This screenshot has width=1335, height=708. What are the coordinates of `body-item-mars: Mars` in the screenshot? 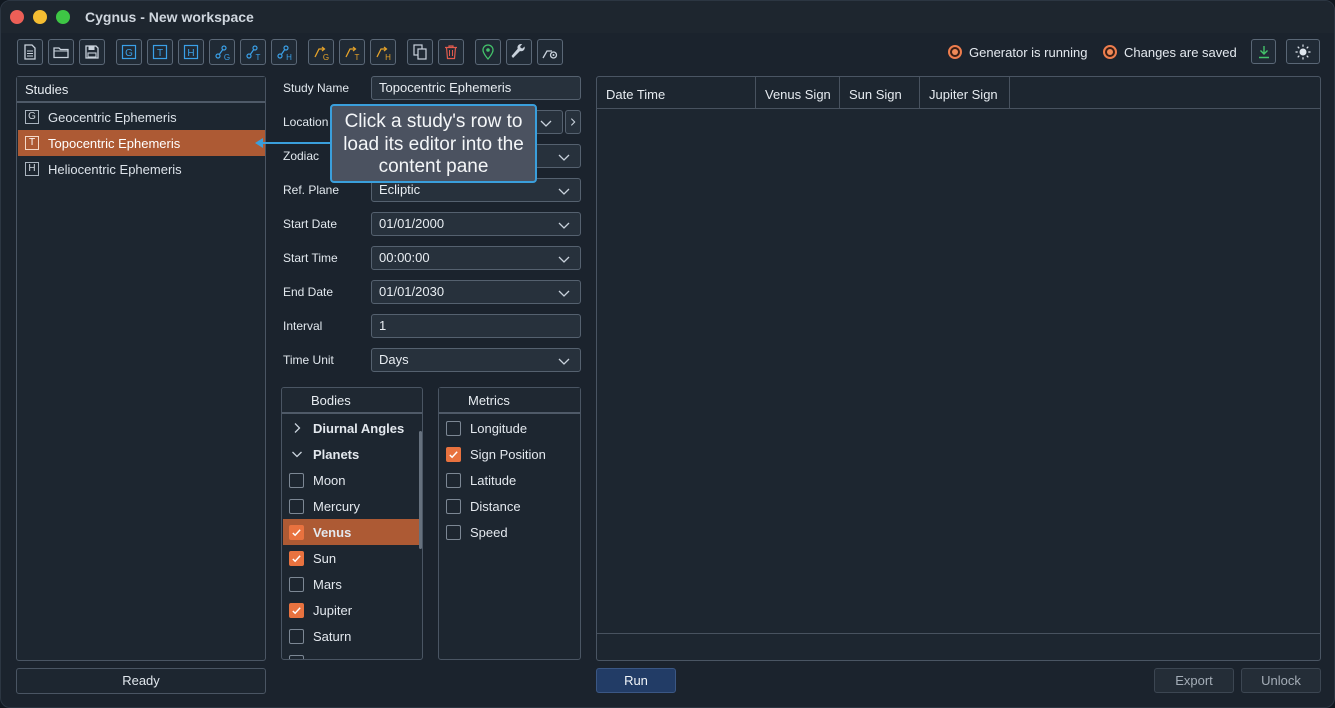 It's located at (351, 584).